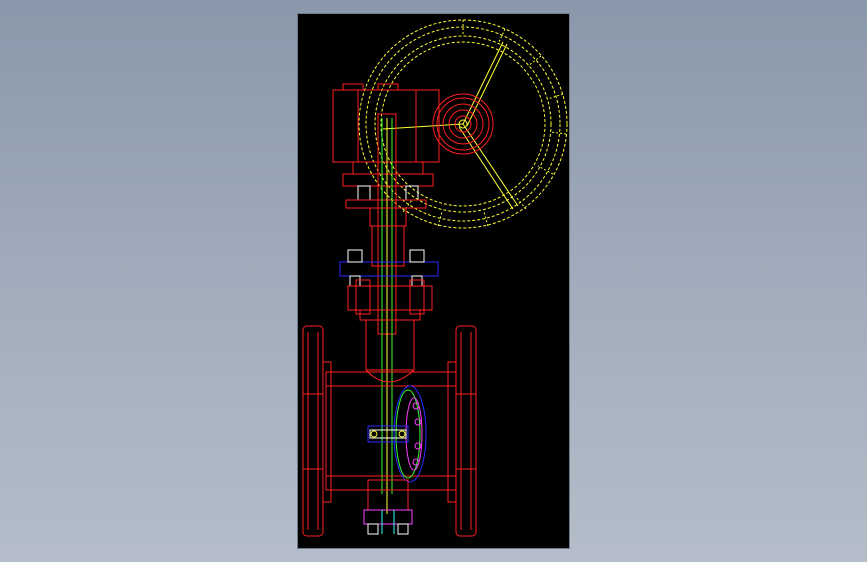 This screenshot has width=867, height=562. Describe the element at coordinates (484, 123) in the screenshot. I see `handwheel-rim-ticks` at that location.